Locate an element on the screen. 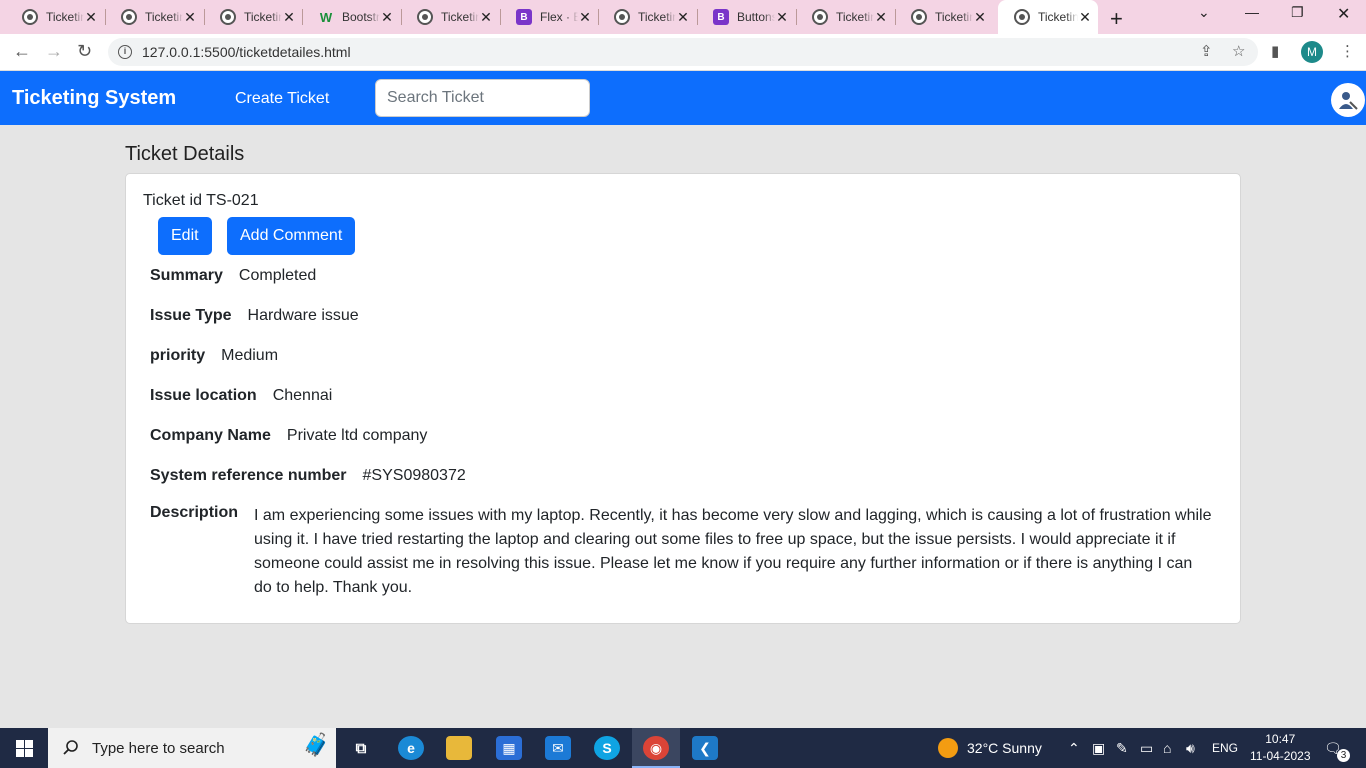 This screenshot has height=768, width=1366. language-indicator: ENG is located at coordinates (1225, 748).